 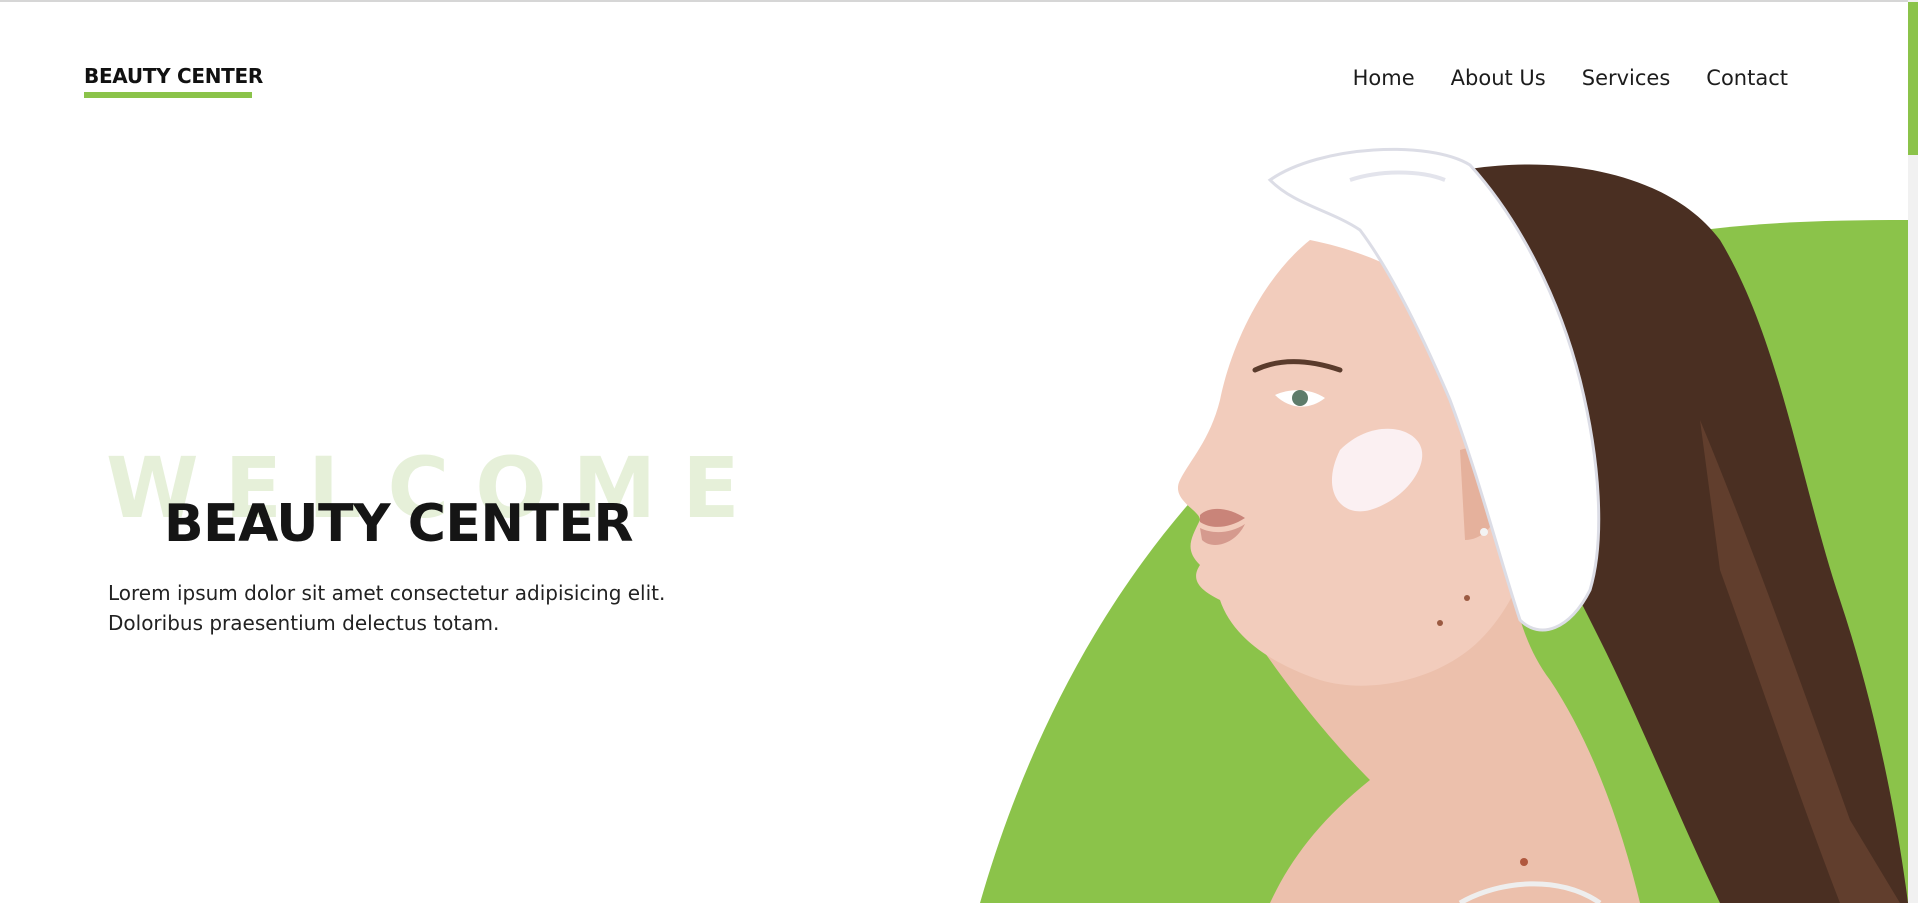 I want to click on hero-description-line-2: Doloribus praesentium delectus totam., so click(x=304, y=623).